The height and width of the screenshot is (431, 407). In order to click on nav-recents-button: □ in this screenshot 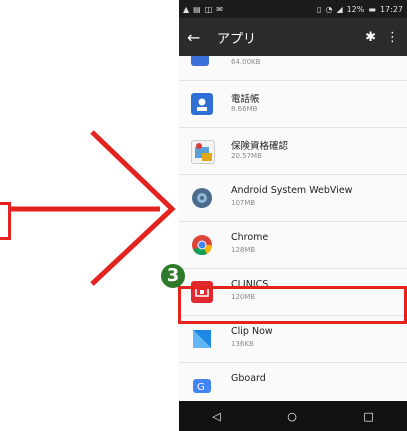, I will do `click(368, 416)`.